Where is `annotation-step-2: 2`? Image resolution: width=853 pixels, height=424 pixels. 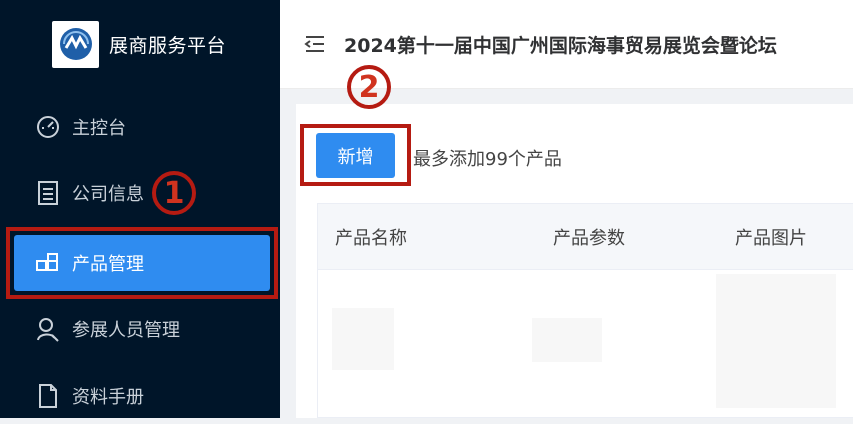
annotation-step-2: 2 is located at coordinates (369, 87).